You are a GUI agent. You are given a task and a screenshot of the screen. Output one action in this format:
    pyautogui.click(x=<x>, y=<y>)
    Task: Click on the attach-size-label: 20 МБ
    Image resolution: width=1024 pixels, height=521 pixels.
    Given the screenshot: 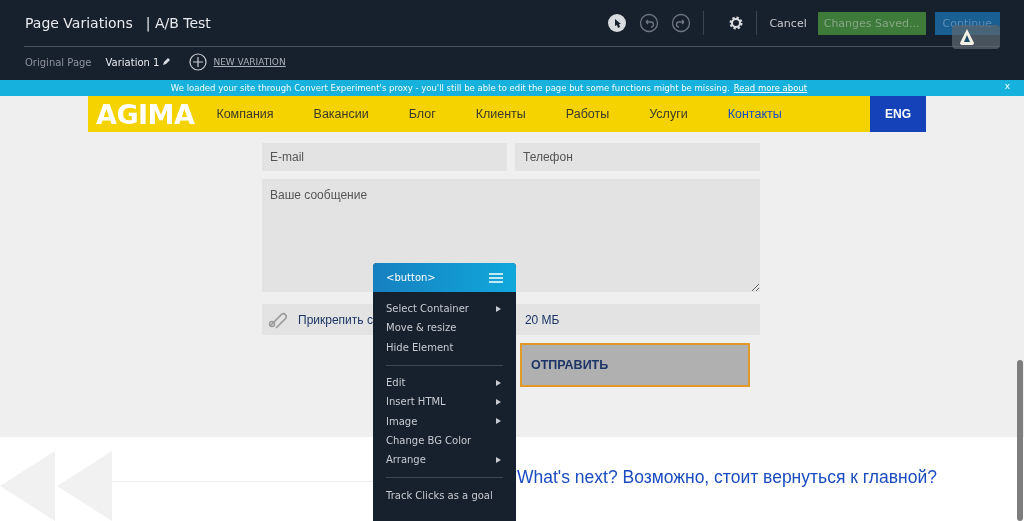 What is the action you would take?
    pyautogui.click(x=542, y=319)
    